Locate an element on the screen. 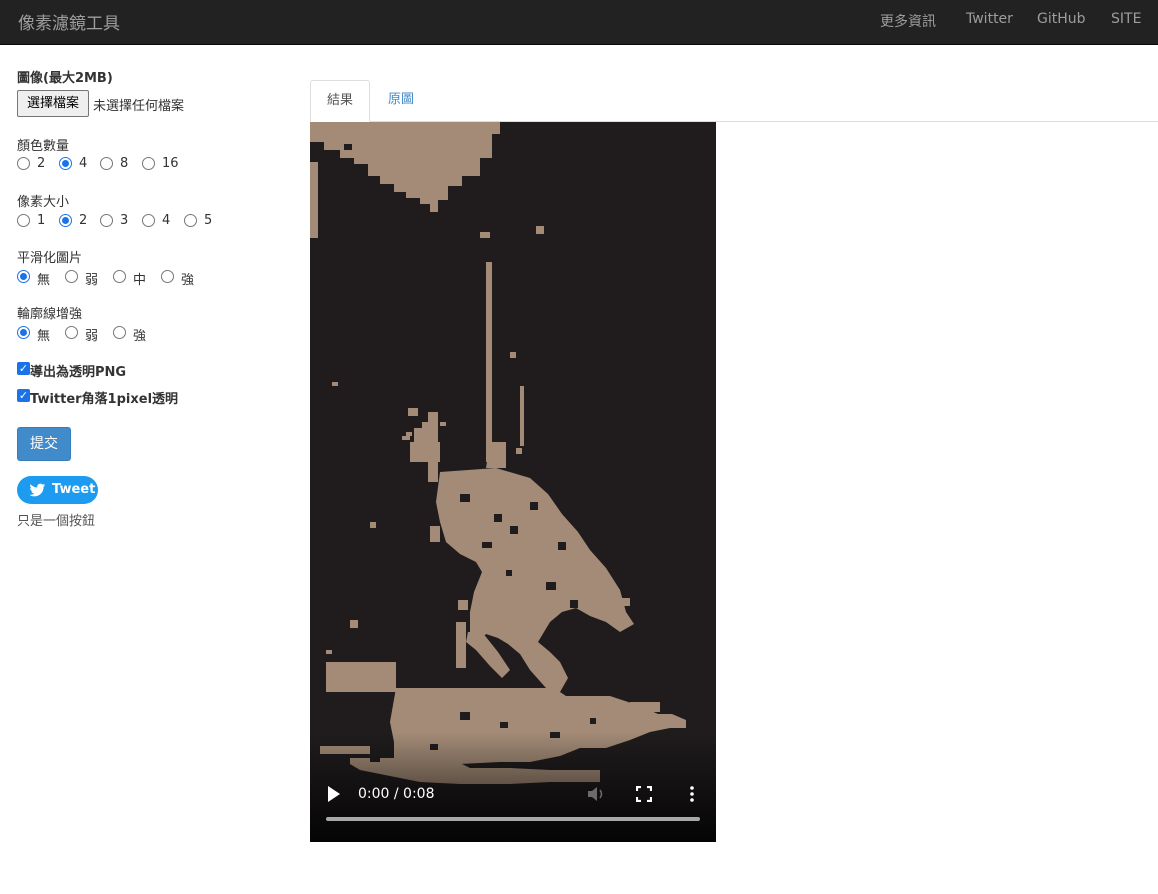  nav-link-github: GitHub is located at coordinates (1061, 19).